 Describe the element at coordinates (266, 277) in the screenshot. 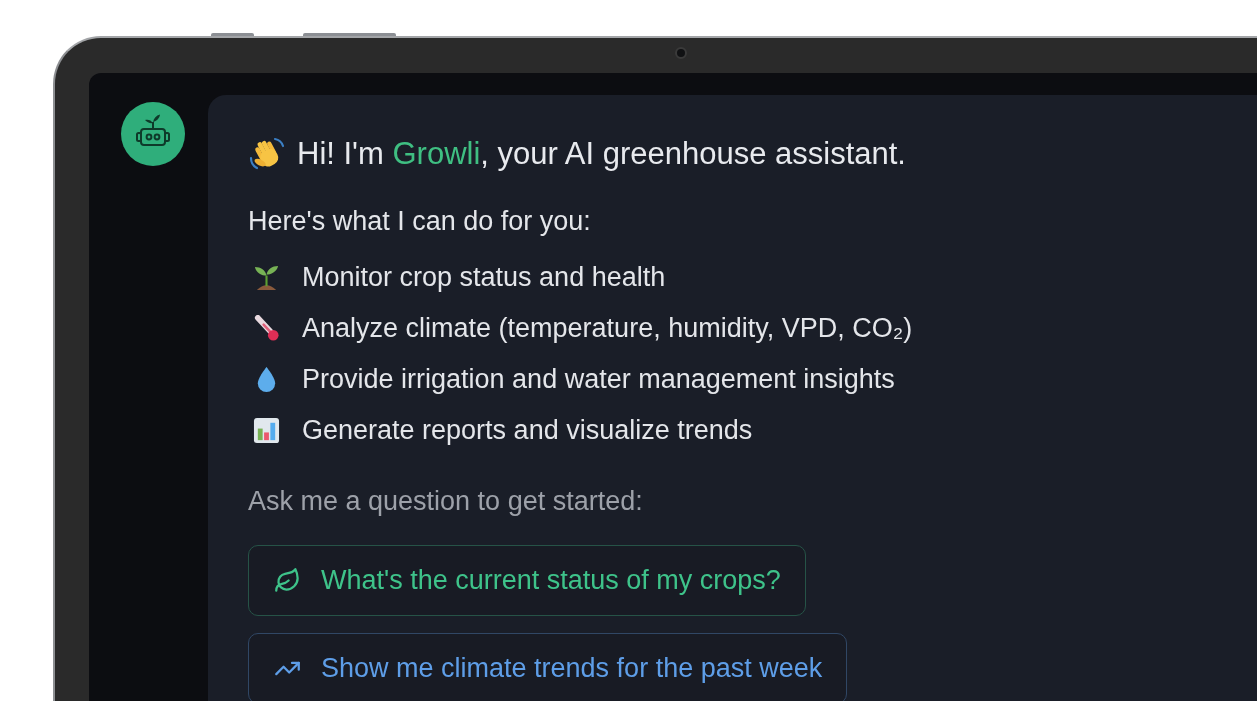

I see `seedling-icon` at that location.